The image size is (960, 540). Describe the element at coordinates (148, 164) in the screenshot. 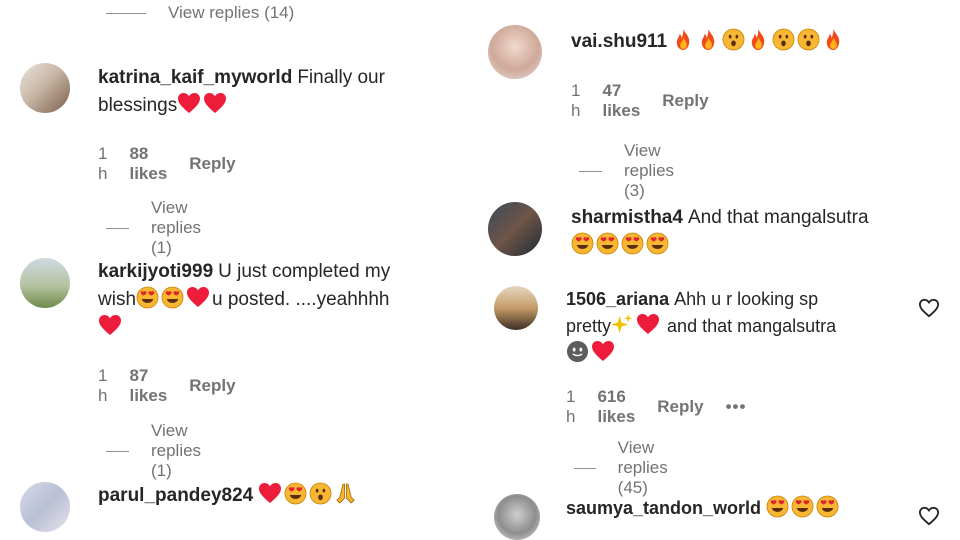

I see `comment-likes: 88 likes` at that location.